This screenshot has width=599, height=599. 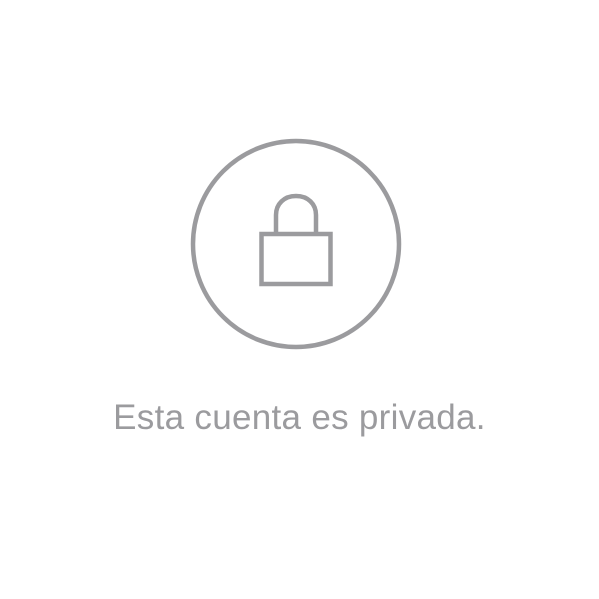 I want to click on circle-outline, so click(x=296, y=244).